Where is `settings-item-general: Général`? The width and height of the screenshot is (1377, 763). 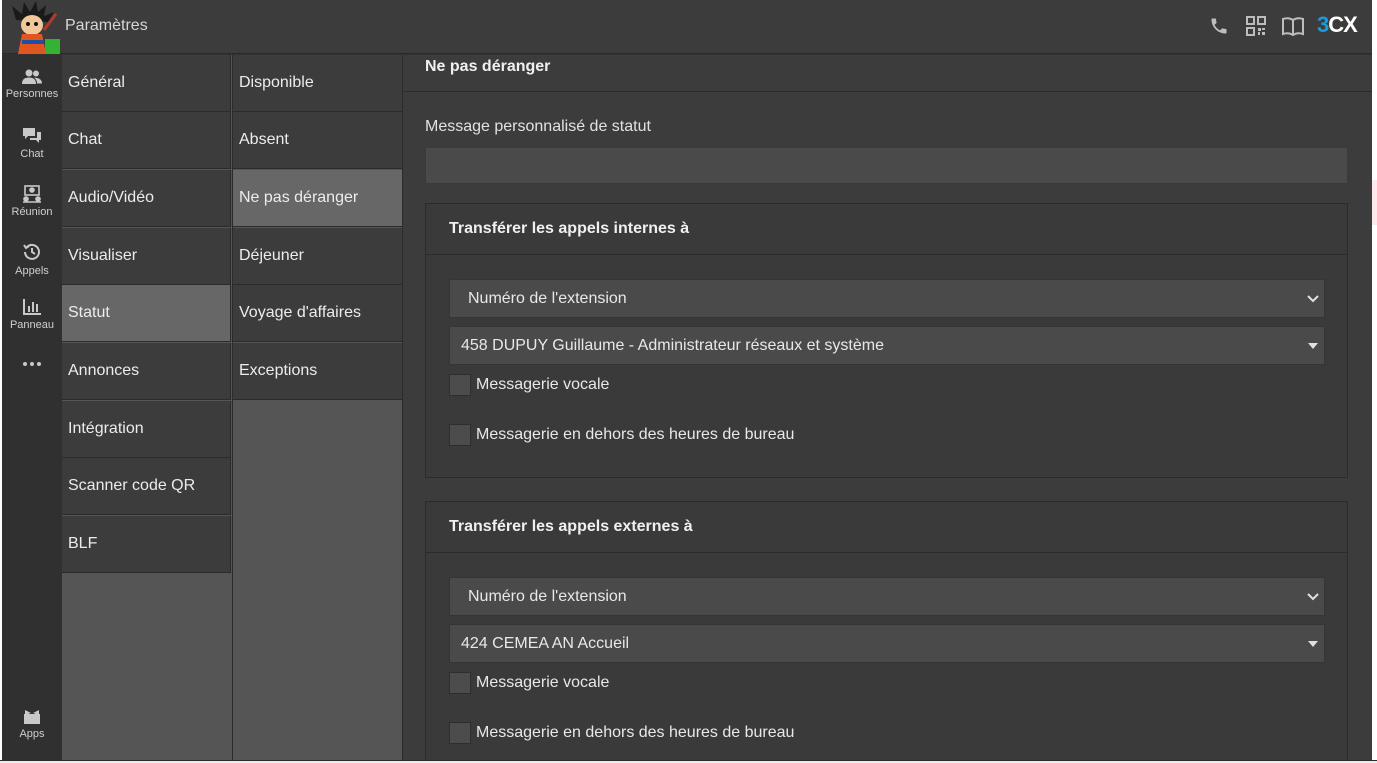
settings-item-general: Général is located at coordinates (146, 83).